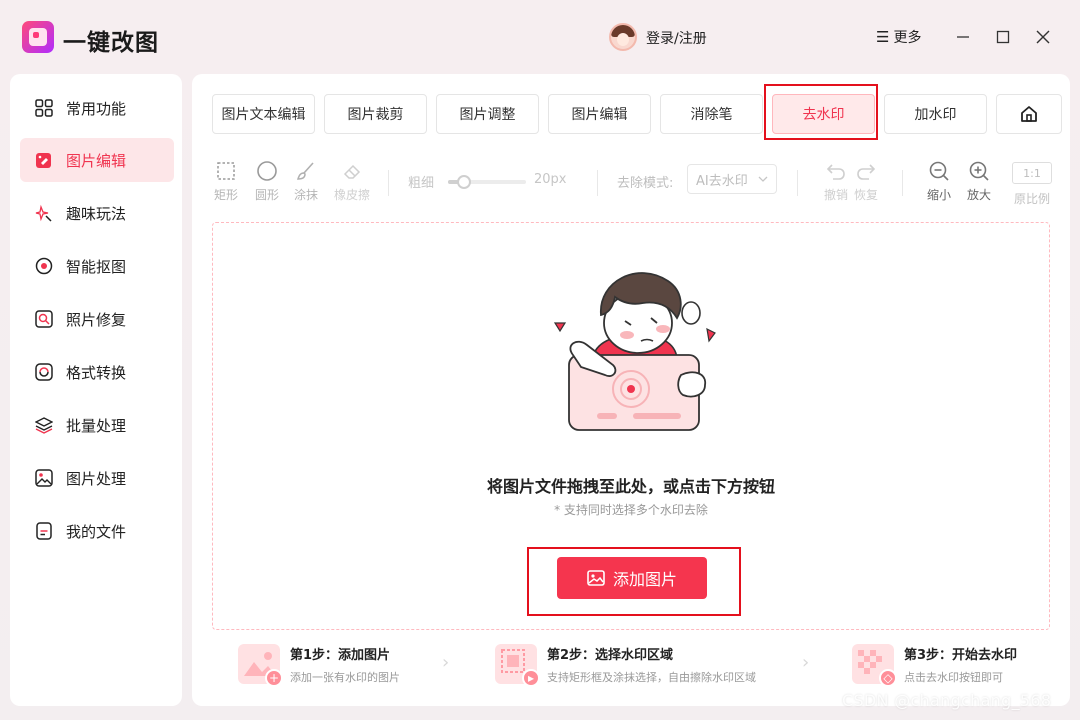  What do you see at coordinates (540, 36) in the screenshot?
I see `title-bar: 一键改图 登录/注册 ☰ 更多` at bounding box center [540, 36].